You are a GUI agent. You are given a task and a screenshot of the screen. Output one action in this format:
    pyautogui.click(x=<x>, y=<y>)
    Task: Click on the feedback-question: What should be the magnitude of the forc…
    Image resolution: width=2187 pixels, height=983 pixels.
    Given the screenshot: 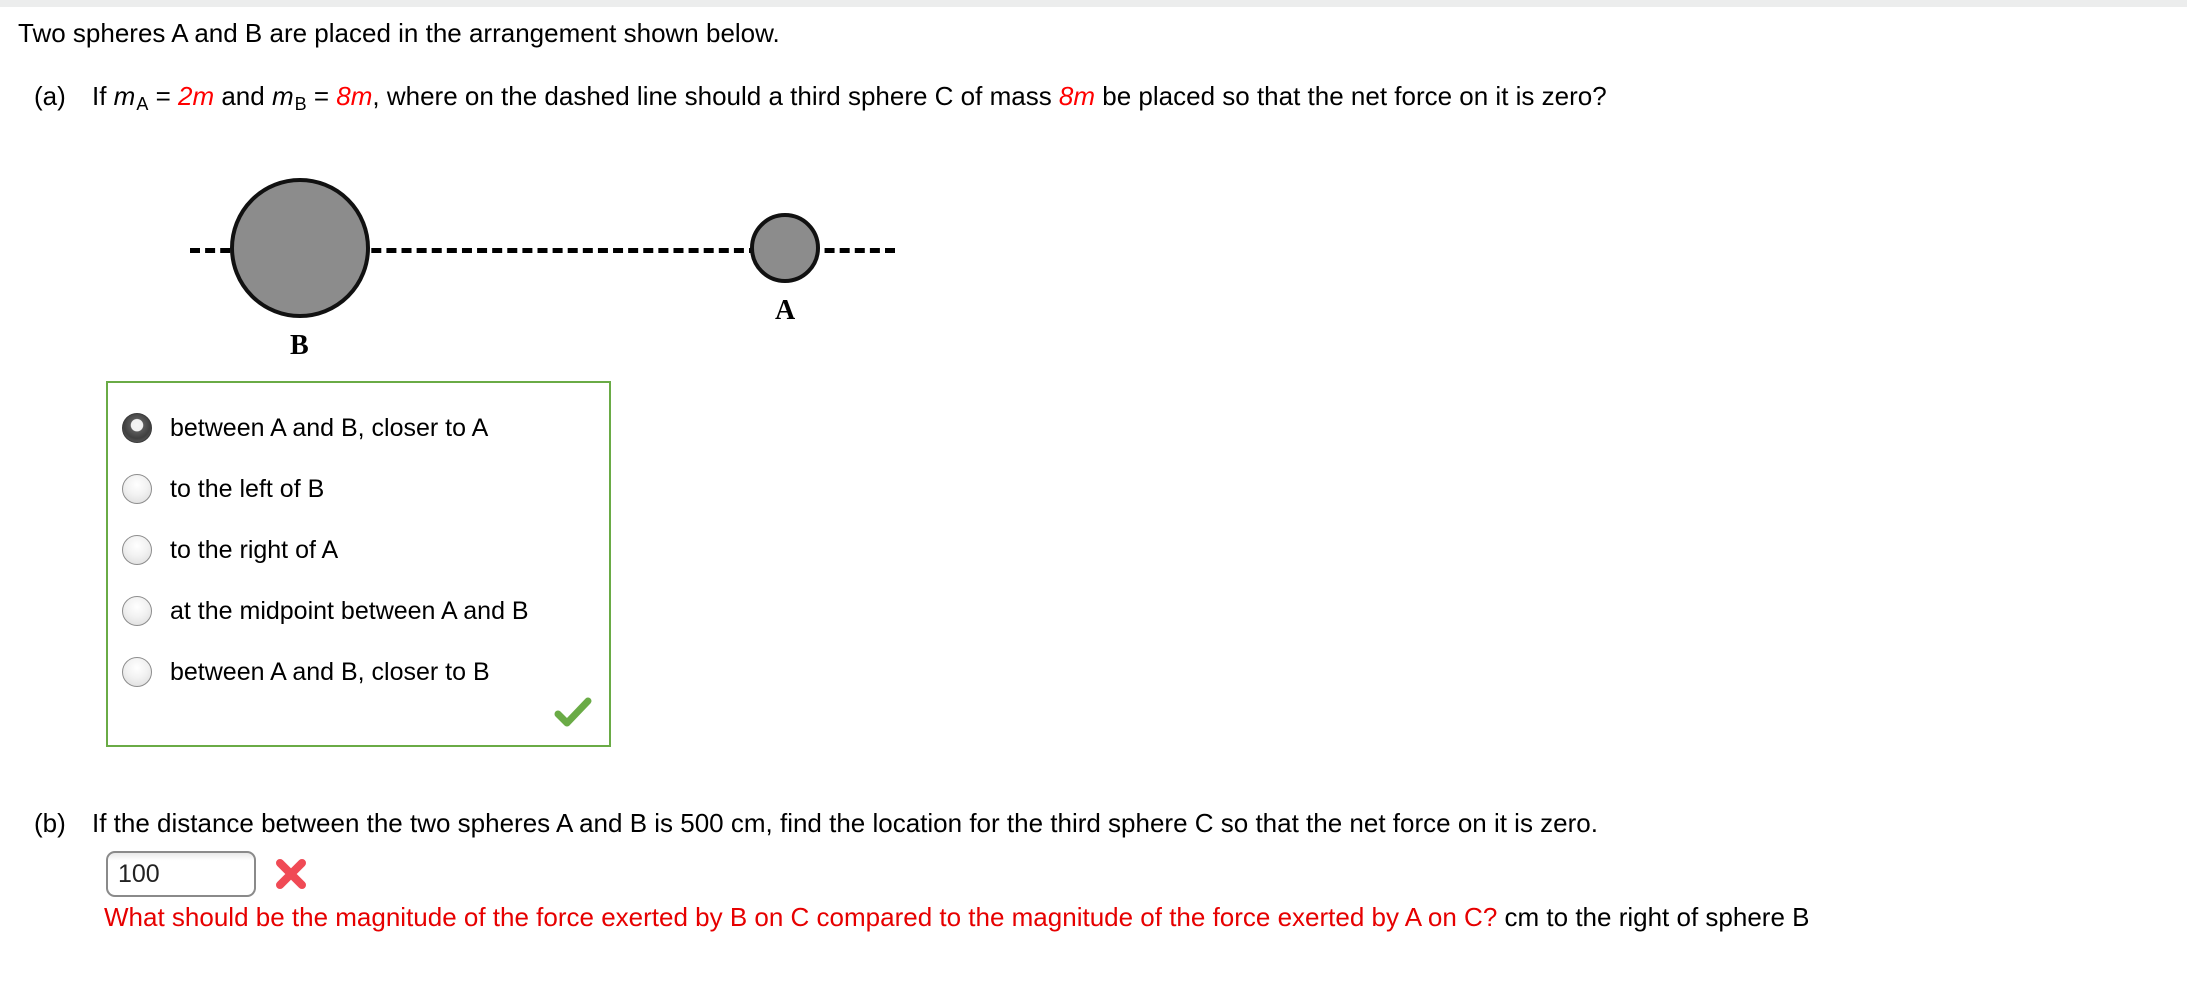 What is the action you would take?
    pyautogui.click(x=801, y=917)
    